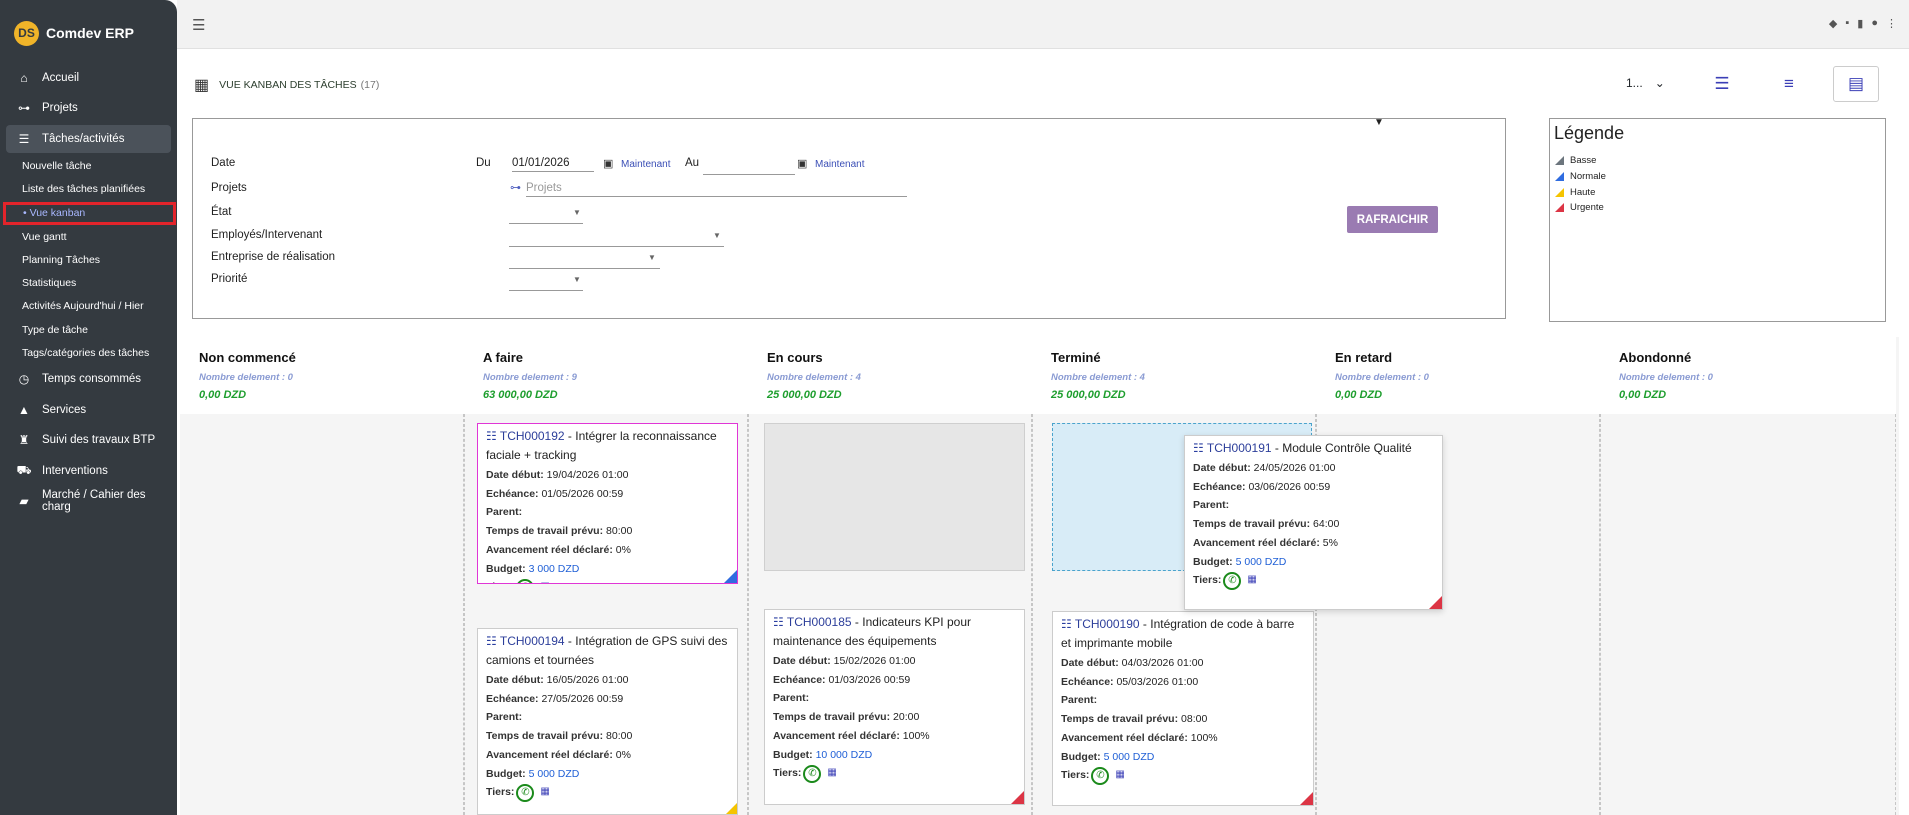  I want to click on list-view-button: ☰, so click(1722, 84).